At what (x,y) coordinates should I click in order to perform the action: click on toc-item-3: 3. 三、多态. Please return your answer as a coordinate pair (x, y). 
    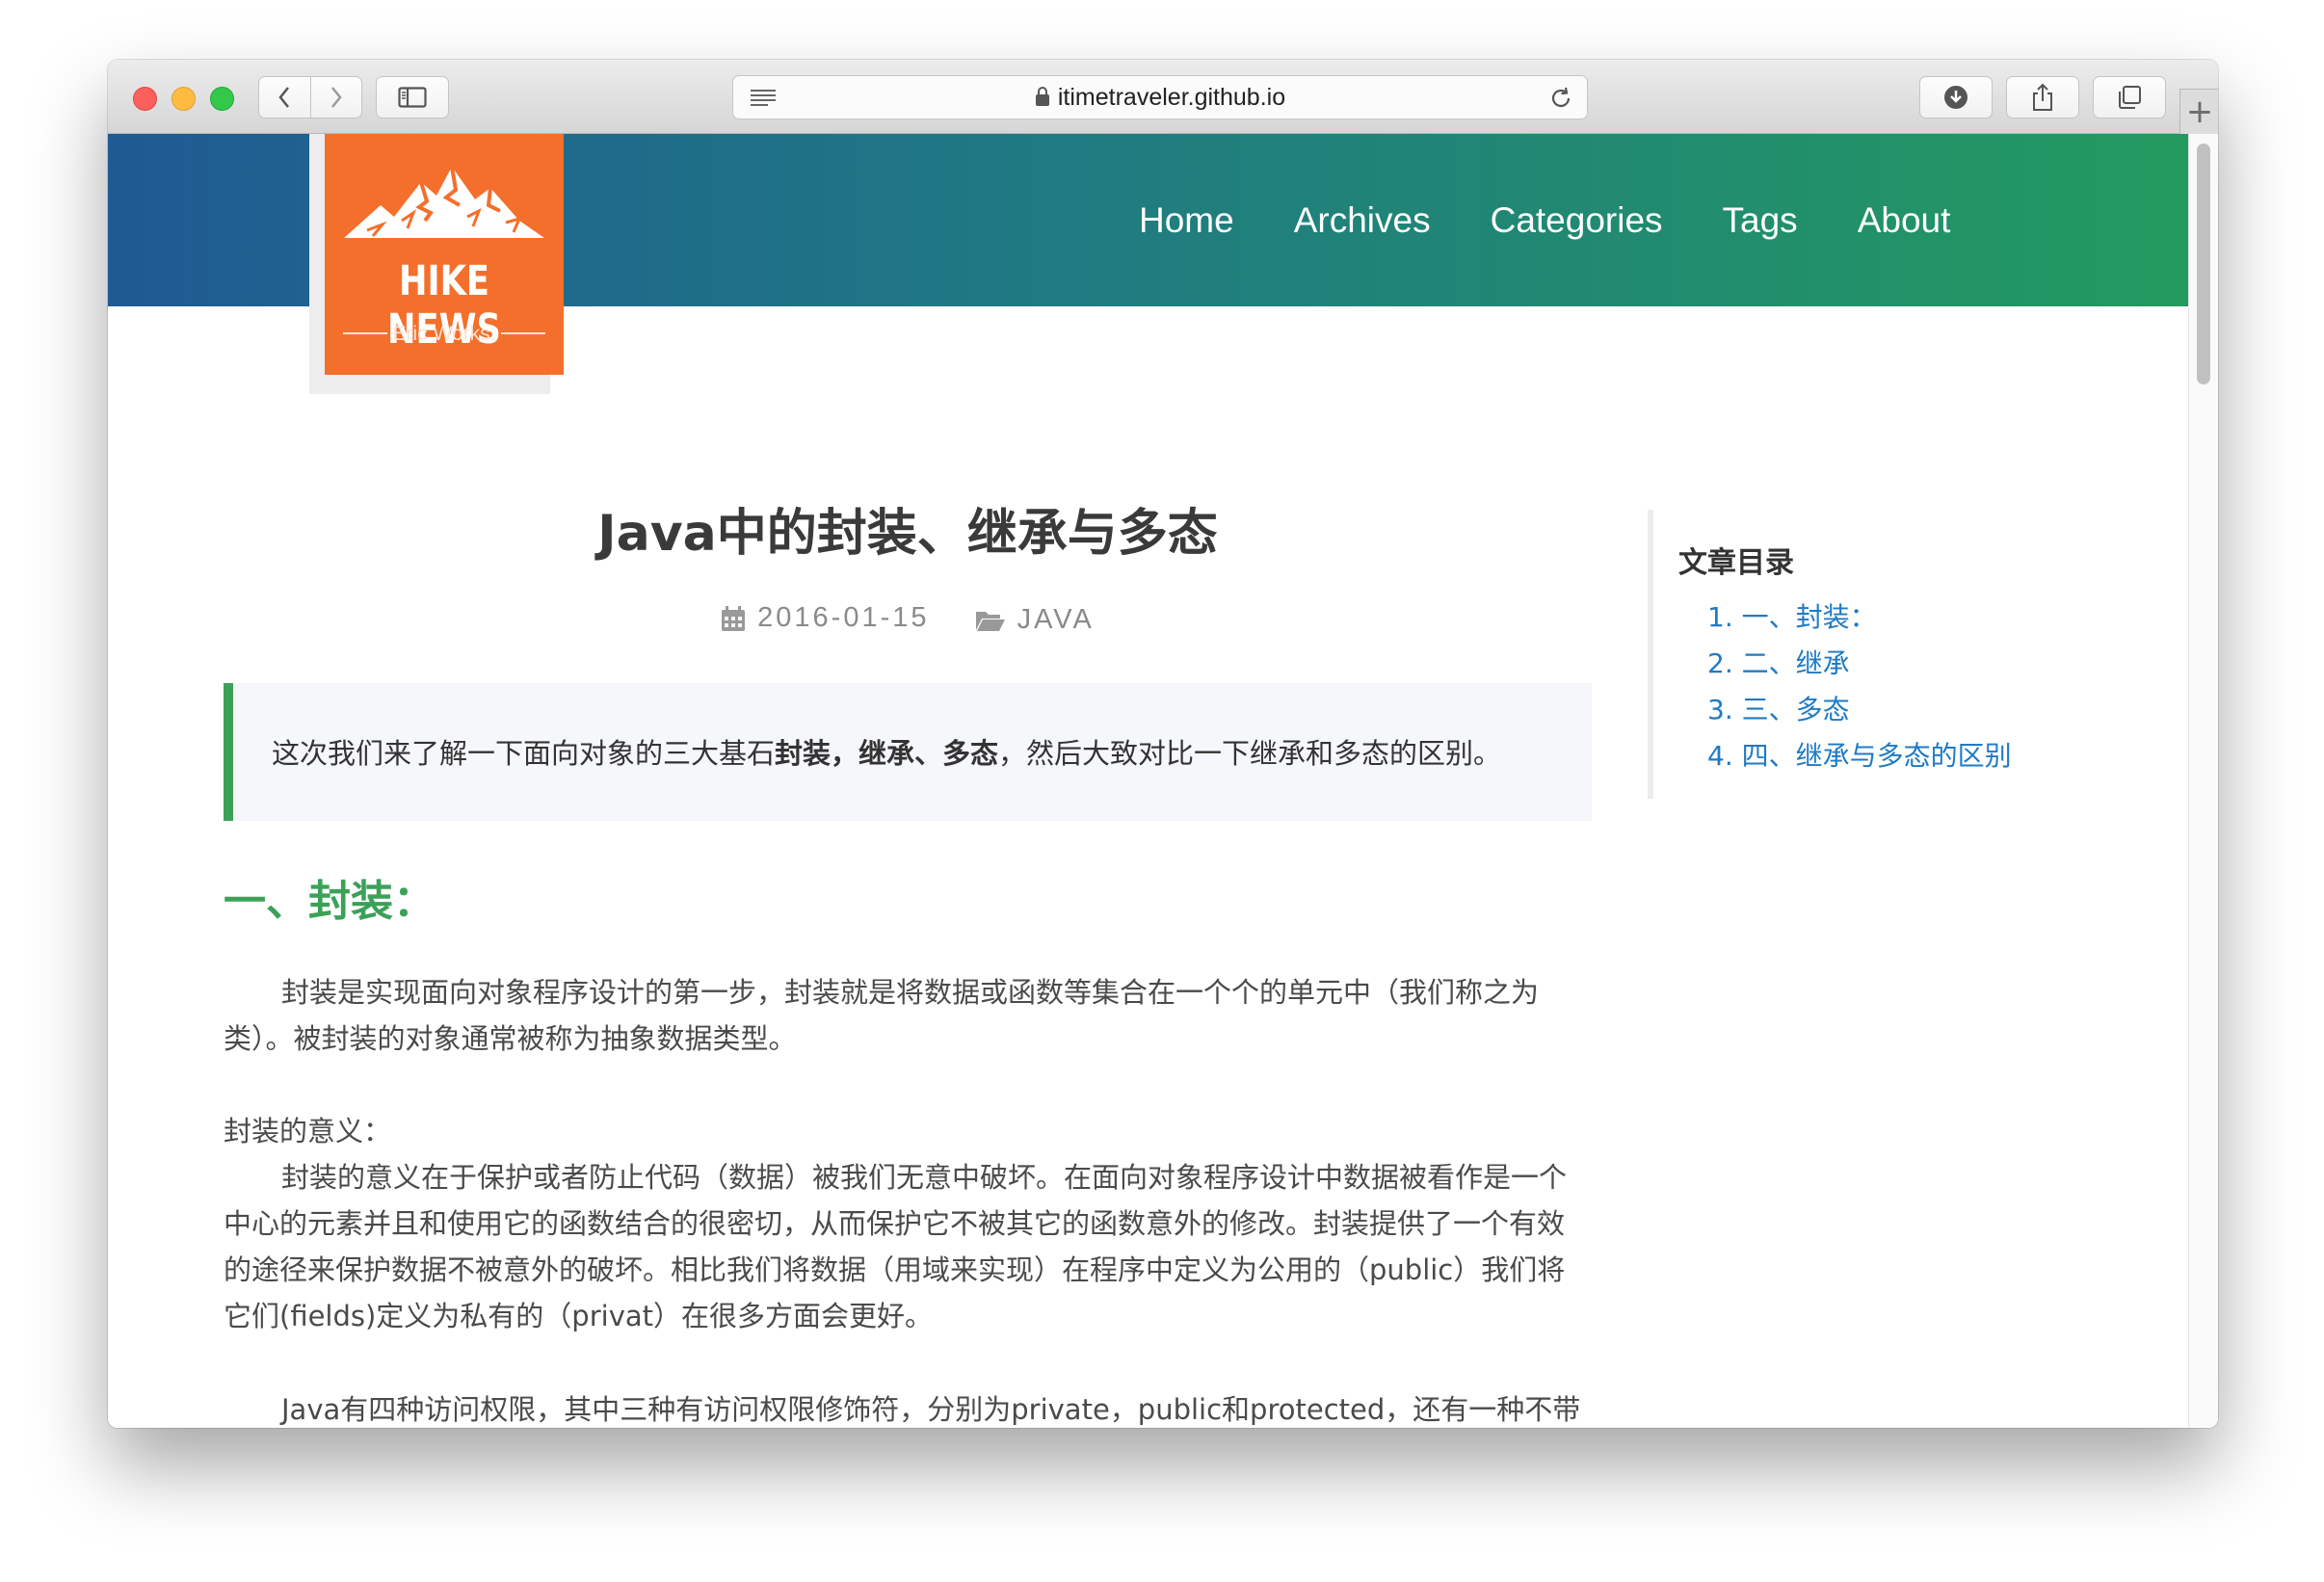
    Looking at the image, I should click on (1860, 710).